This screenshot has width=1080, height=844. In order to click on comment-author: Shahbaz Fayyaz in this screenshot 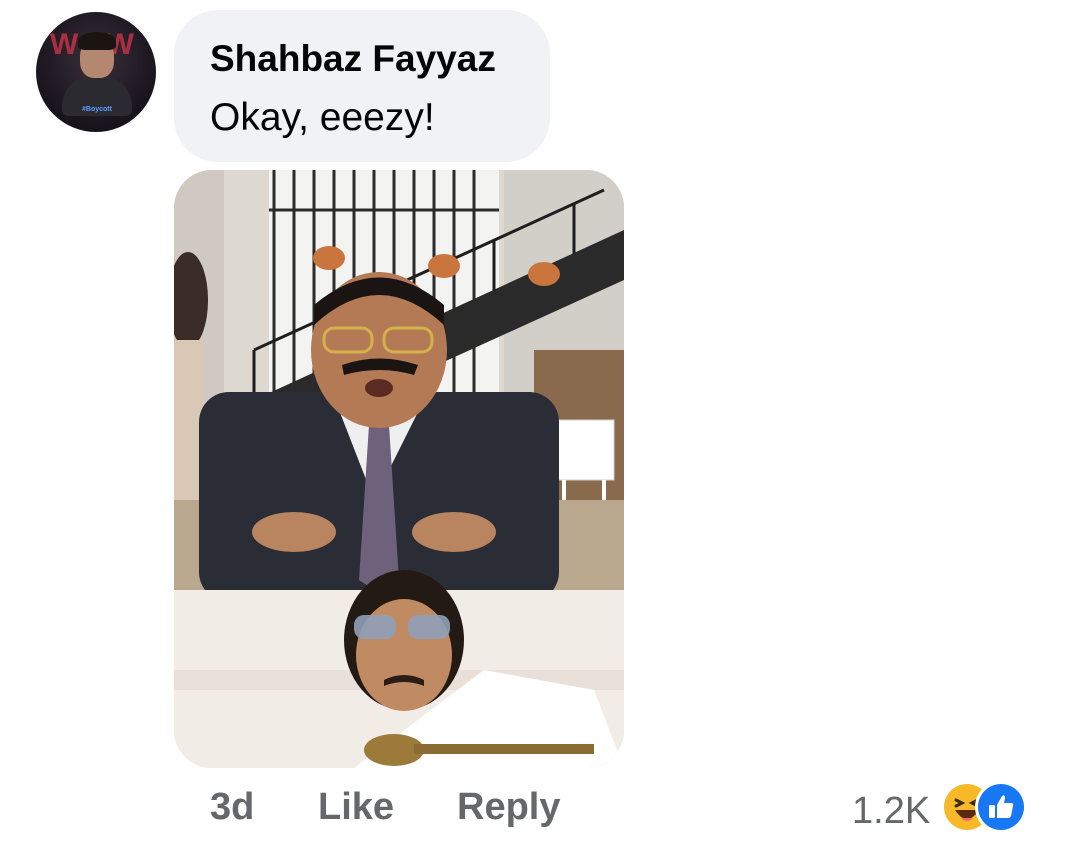, I will do `click(353, 59)`.